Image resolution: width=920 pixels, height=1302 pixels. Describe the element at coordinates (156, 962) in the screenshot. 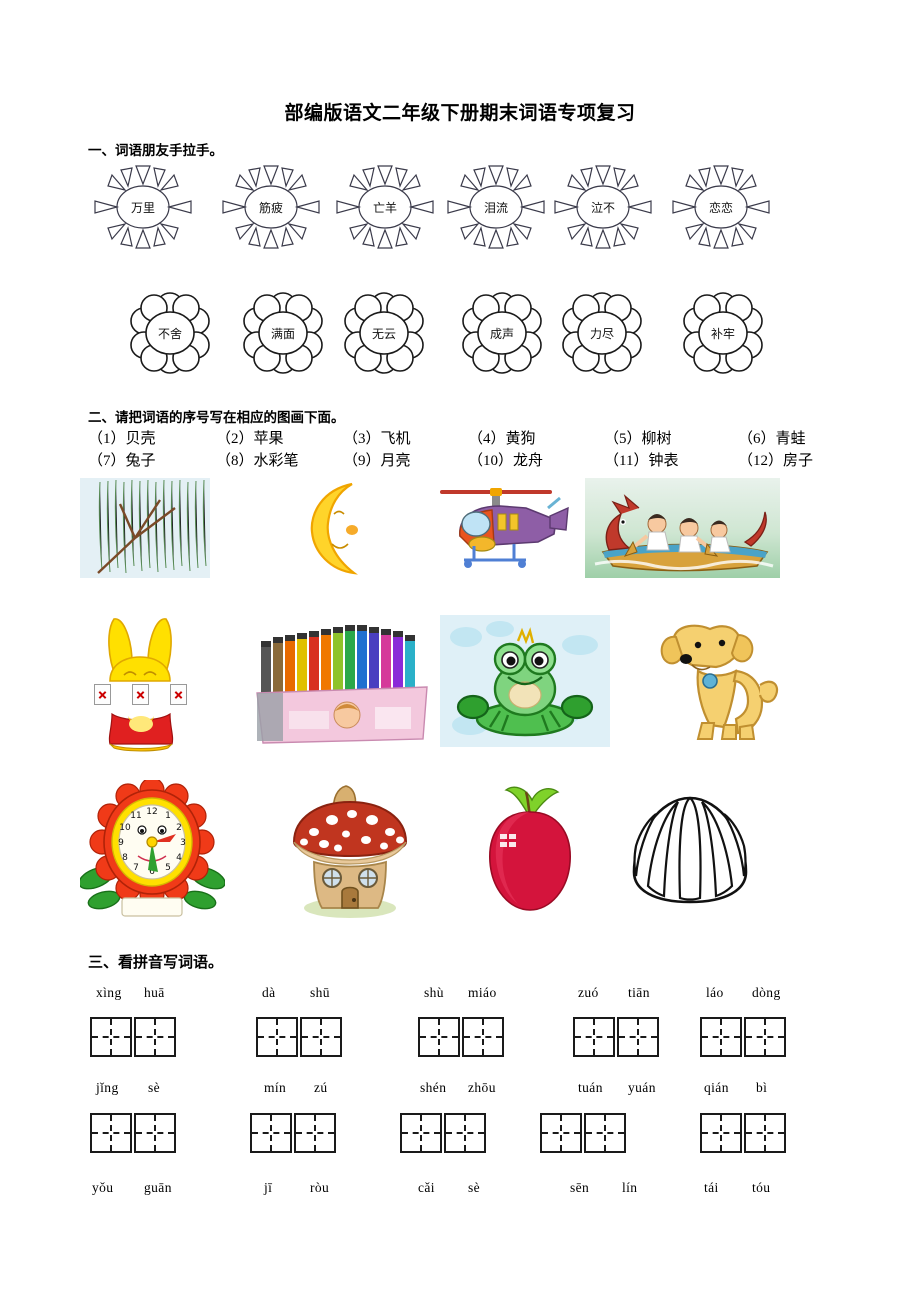

I see `section-three-heading: 三、看拼音写词语。` at that location.